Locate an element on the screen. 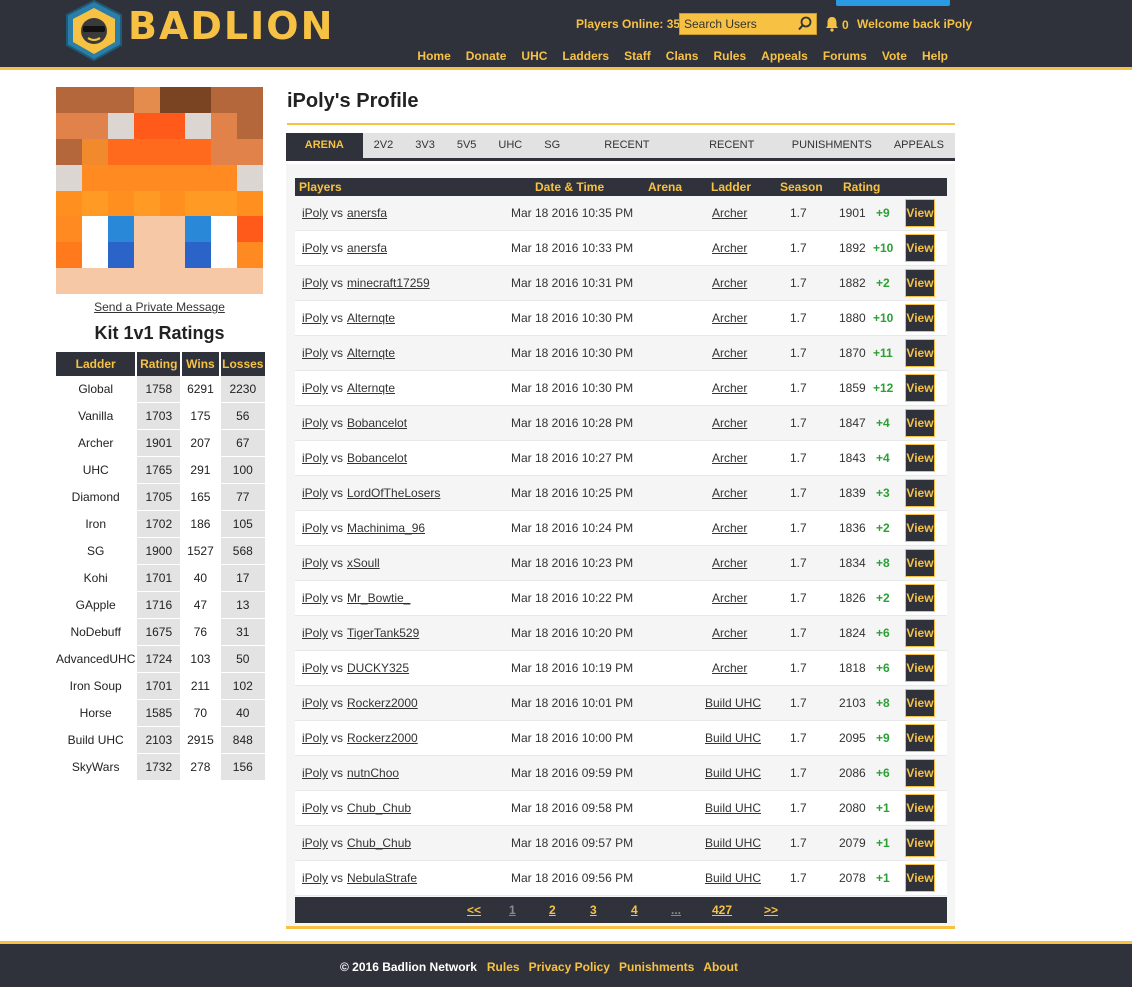 This screenshot has height=987, width=1132. badlion-logo: BADLION is located at coordinates (198, 31).